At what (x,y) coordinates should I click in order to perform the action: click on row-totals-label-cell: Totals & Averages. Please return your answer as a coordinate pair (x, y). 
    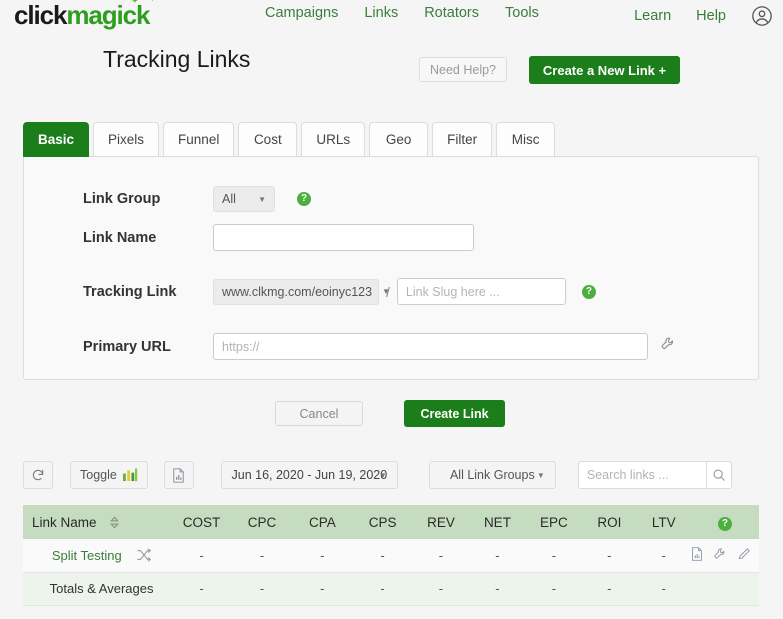
    Looking at the image, I should click on (97, 589).